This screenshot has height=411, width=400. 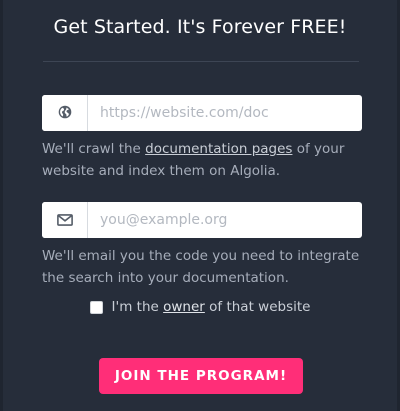 I want to click on title-divider, so click(x=201, y=61).